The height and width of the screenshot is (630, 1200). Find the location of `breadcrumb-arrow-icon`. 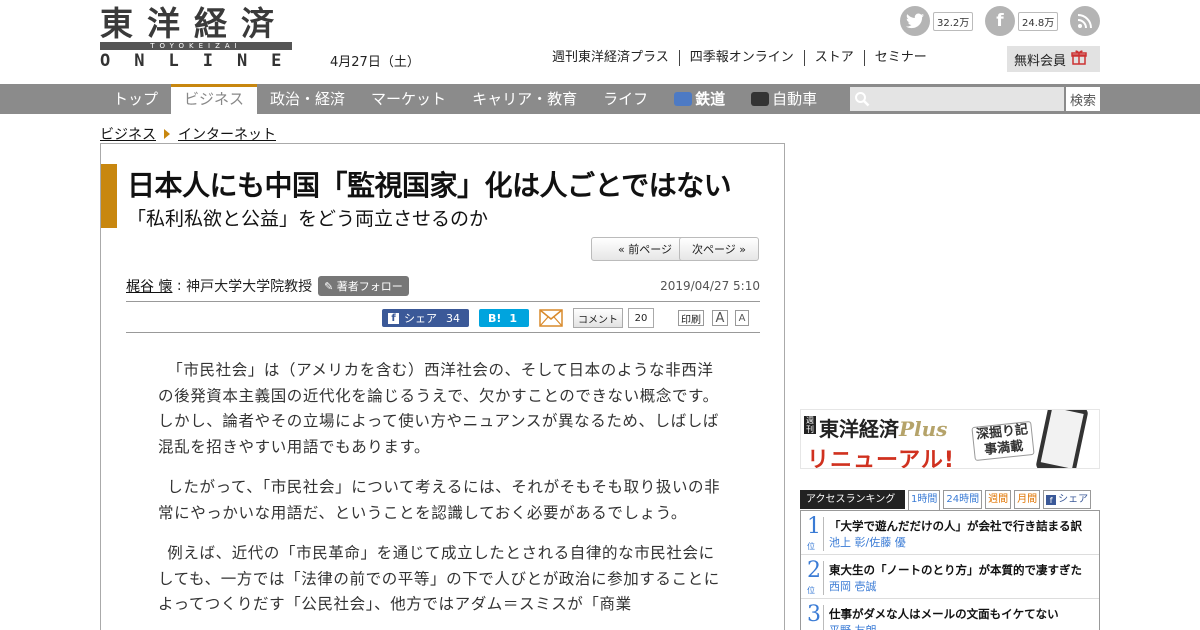

breadcrumb-arrow-icon is located at coordinates (167, 134).